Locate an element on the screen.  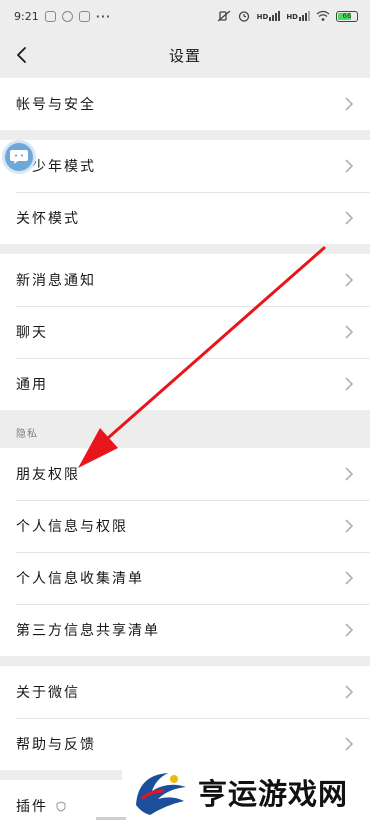
row-about-wechat: 关于微信 is located at coordinates (185, 692).